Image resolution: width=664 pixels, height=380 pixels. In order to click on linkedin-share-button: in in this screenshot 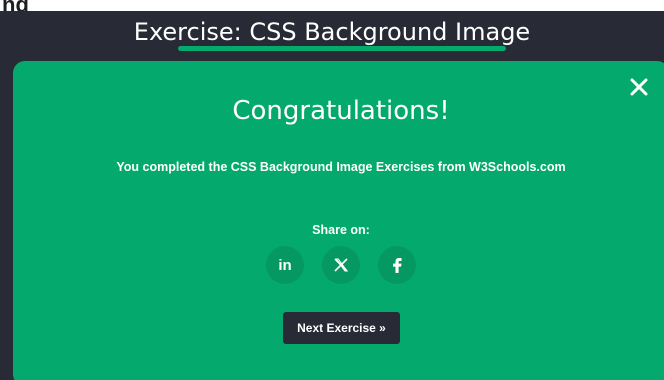, I will do `click(285, 265)`.